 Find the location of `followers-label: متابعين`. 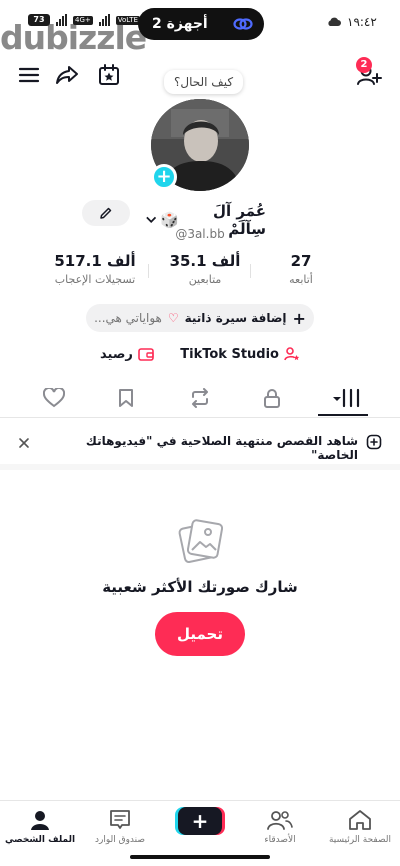

followers-label: متابعين is located at coordinates (205, 279).